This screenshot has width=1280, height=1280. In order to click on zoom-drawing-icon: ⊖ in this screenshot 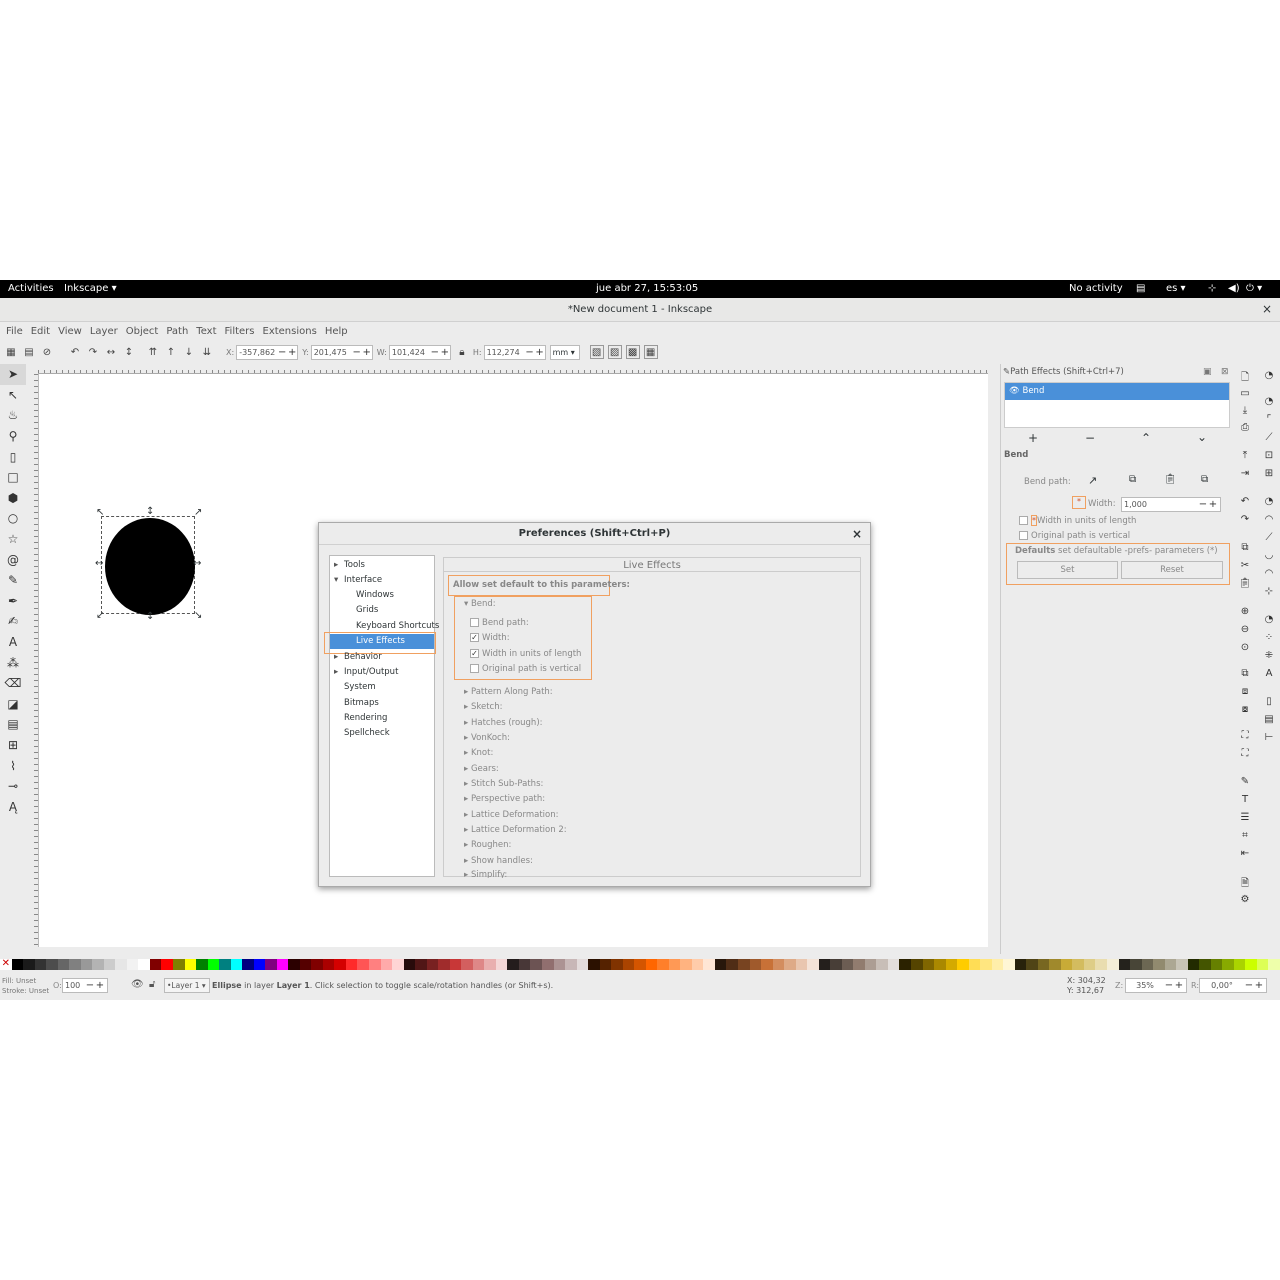, I will do `click(1245, 631)`.